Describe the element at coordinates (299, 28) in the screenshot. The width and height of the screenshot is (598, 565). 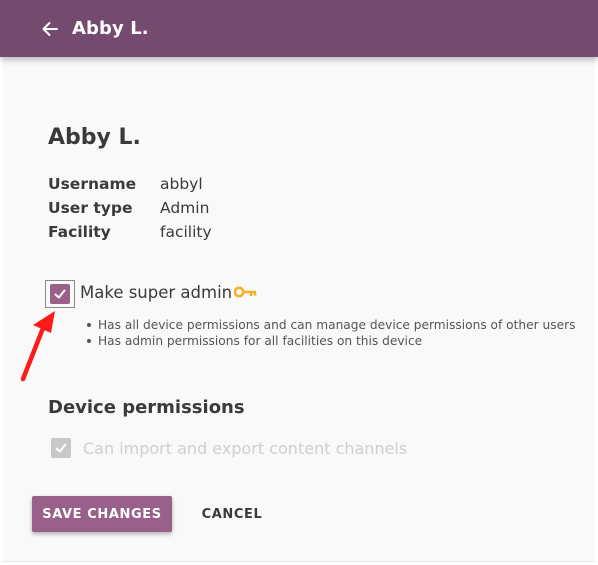
I see `app-bar: Abby L.` at that location.